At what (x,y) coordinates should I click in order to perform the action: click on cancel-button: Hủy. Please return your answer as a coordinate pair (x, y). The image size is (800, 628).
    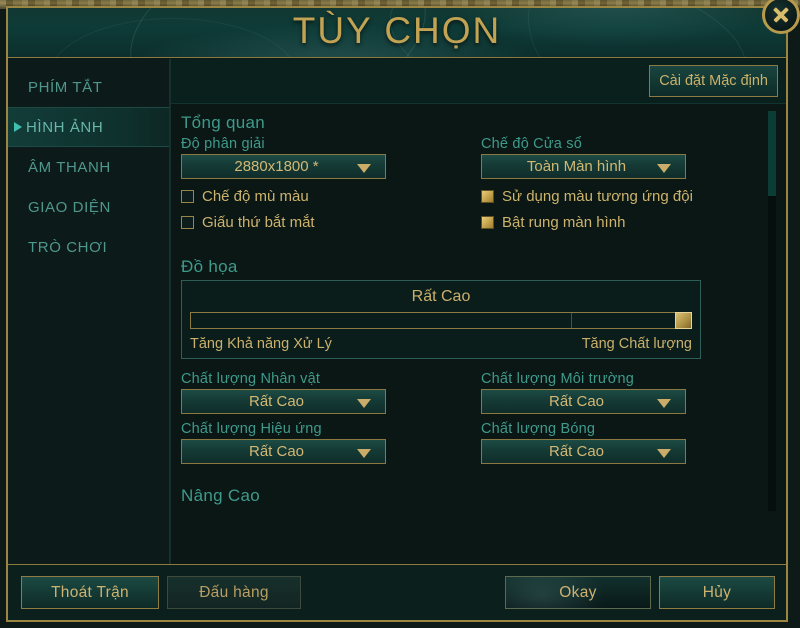
    Looking at the image, I should click on (717, 592).